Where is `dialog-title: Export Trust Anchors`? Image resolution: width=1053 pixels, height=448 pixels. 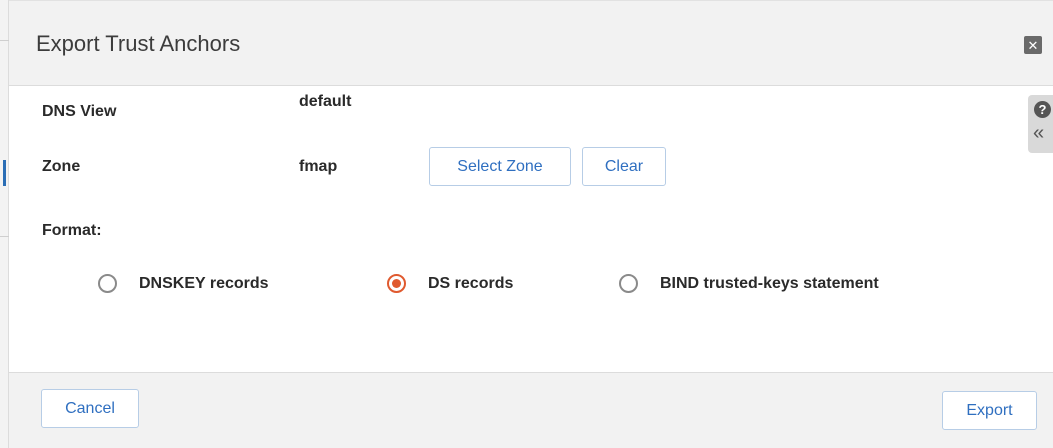 dialog-title: Export Trust Anchors is located at coordinates (138, 43).